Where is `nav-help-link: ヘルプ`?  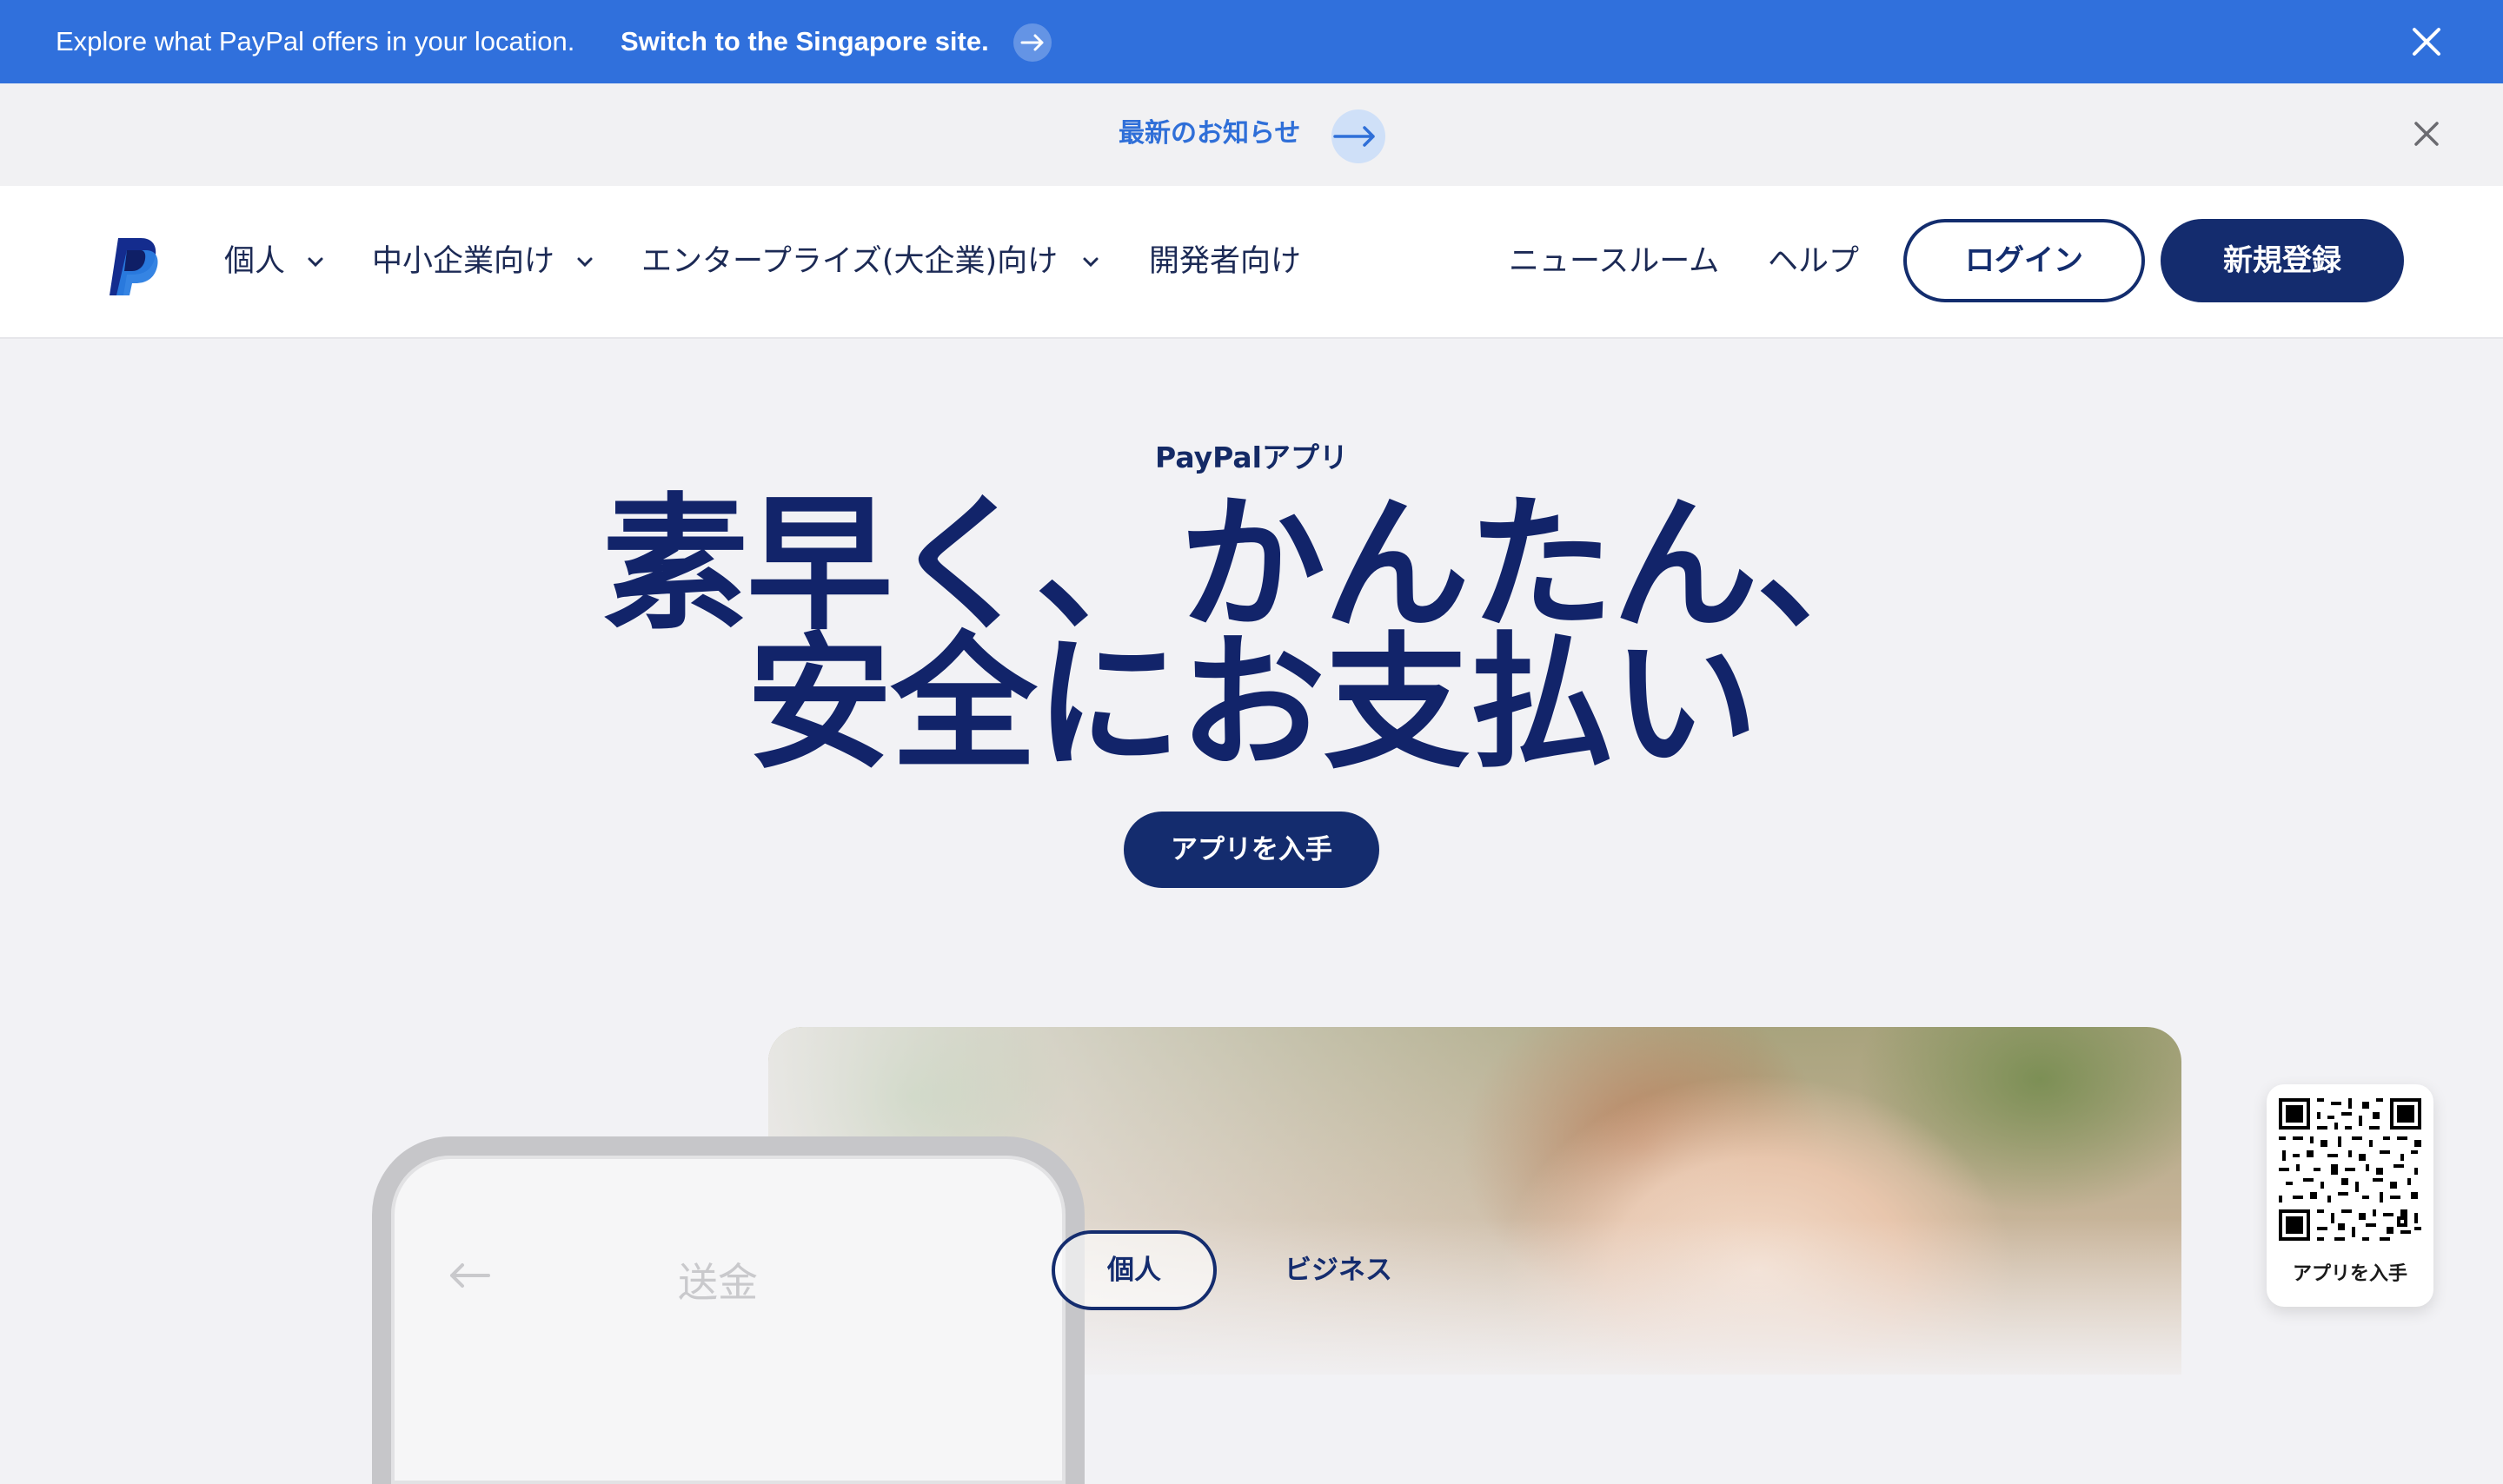 nav-help-link: ヘルプ is located at coordinates (1813, 262).